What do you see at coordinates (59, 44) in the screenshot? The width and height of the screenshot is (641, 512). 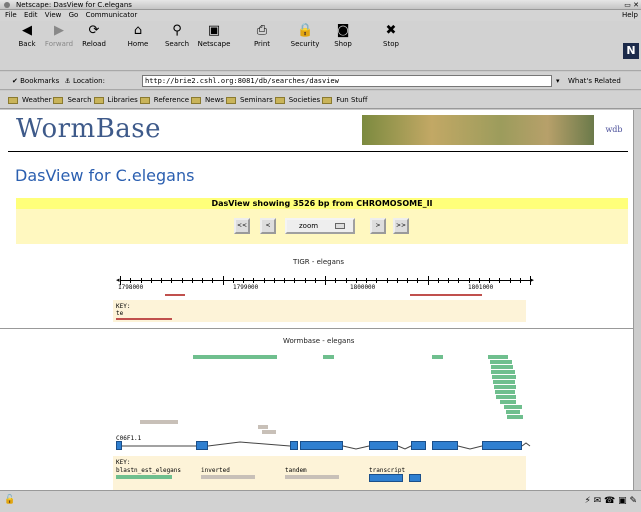 I see `toolbar-label: Forward` at bounding box center [59, 44].